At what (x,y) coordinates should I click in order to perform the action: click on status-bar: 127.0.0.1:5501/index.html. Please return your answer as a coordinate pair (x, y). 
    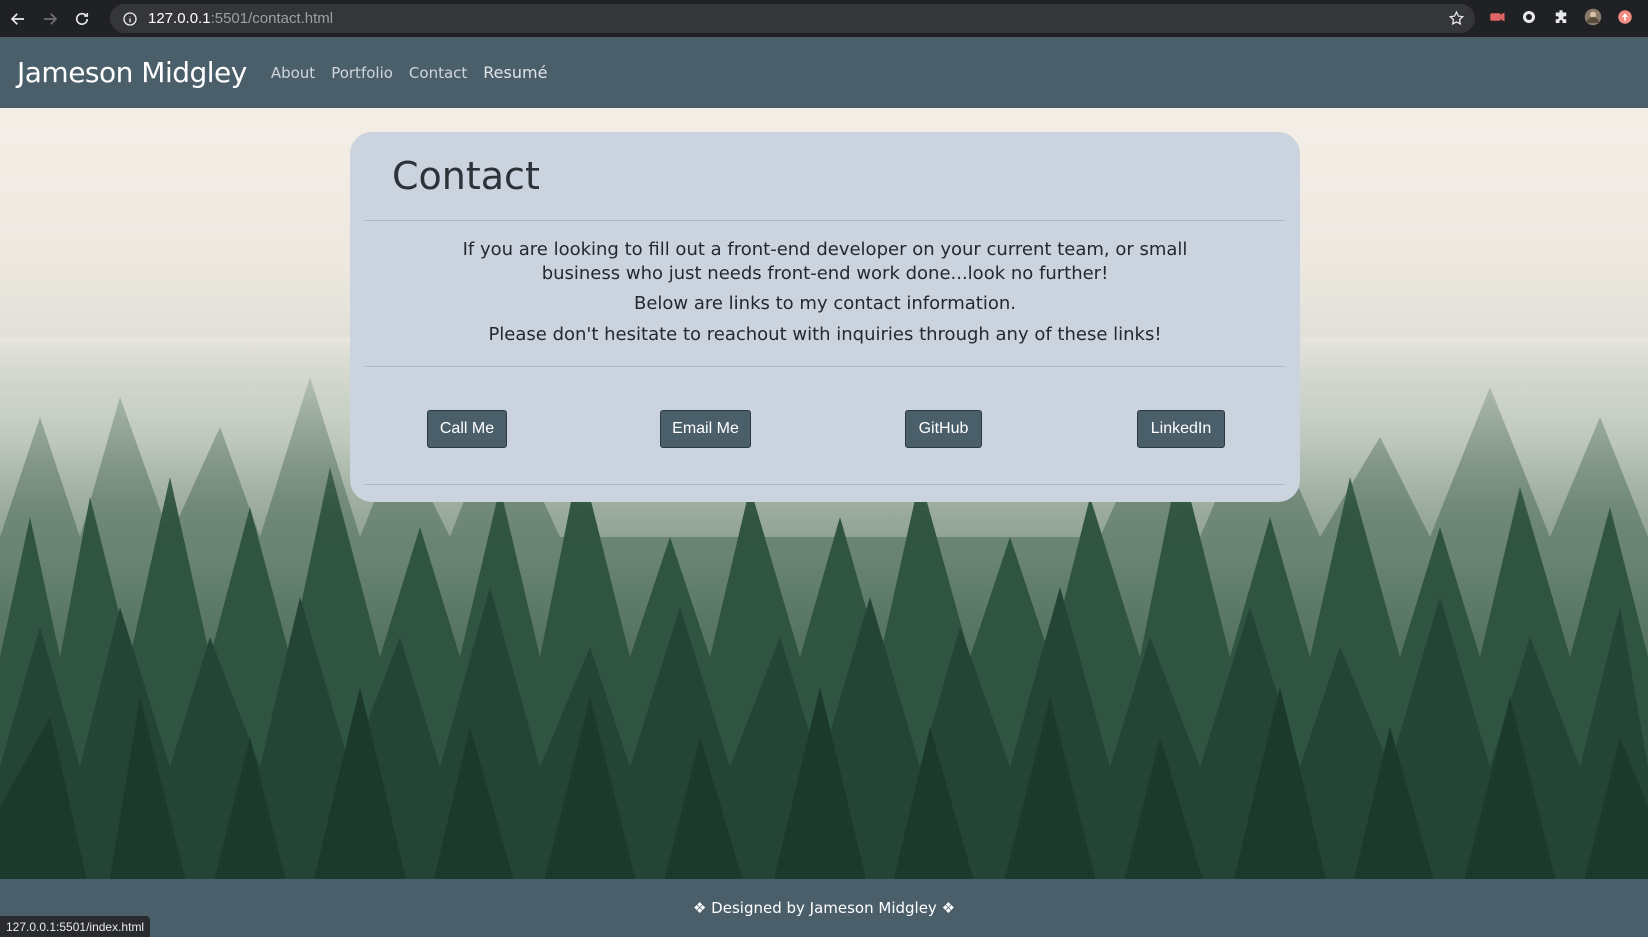
    Looking at the image, I should click on (75, 926).